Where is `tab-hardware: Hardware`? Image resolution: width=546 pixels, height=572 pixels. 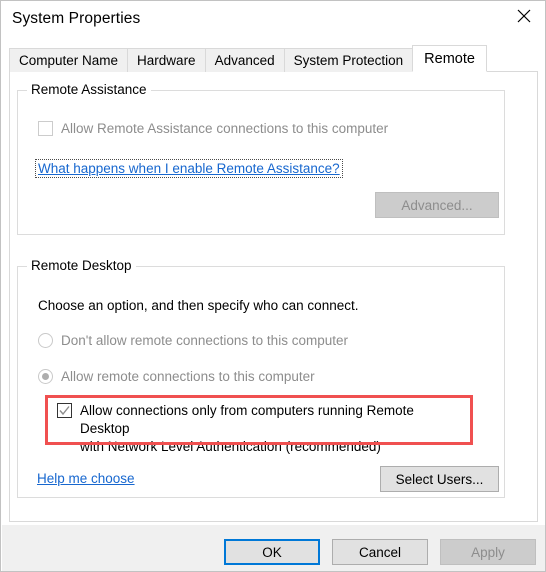 tab-hardware: Hardware is located at coordinates (166, 60).